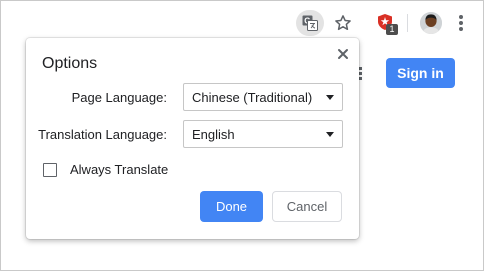  What do you see at coordinates (119, 97) in the screenshot?
I see `page-language-label: Page Language:` at bounding box center [119, 97].